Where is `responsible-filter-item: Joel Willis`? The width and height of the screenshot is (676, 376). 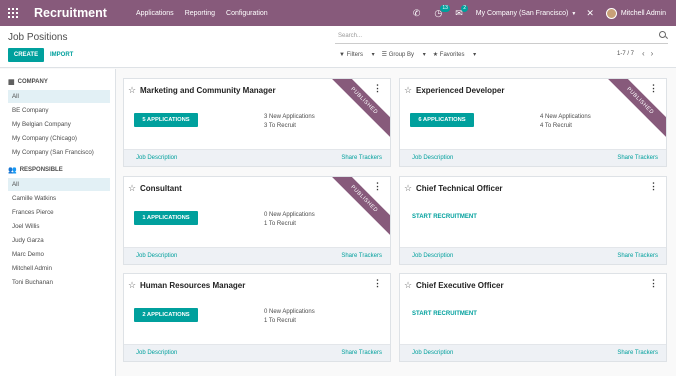
responsible-filter-item: Joel Willis is located at coordinates (59, 226).